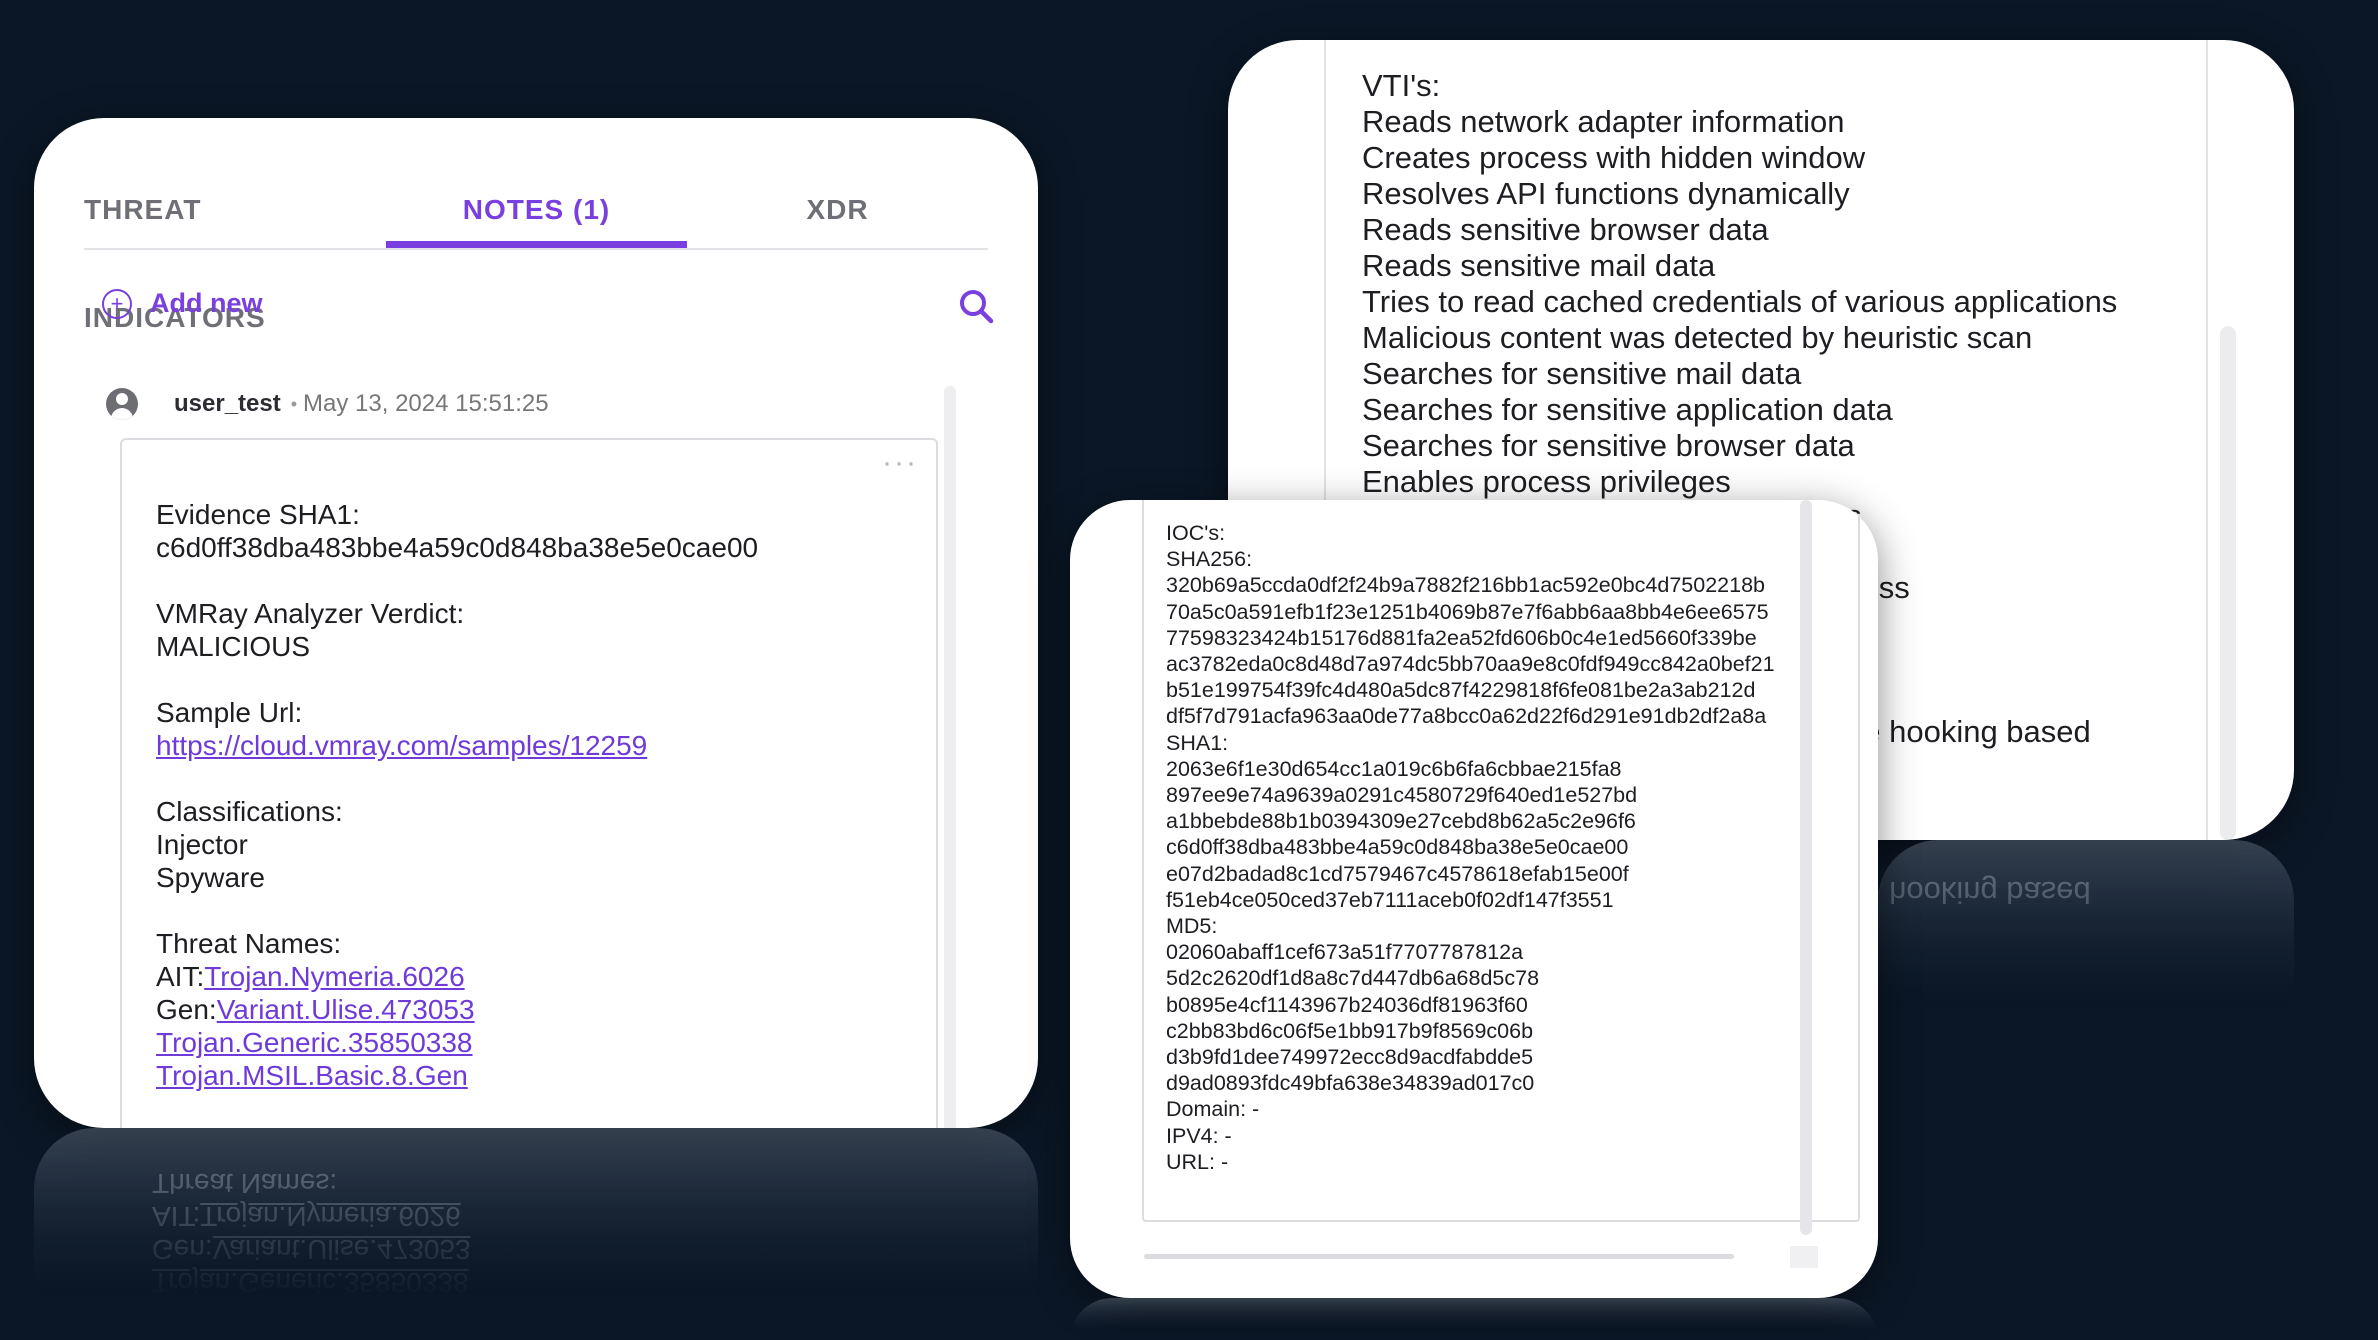  I want to click on sha1-value: 2063e6f1e30d654cc1a019c6b6fa6cbbae215fa8, so click(1394, 768).